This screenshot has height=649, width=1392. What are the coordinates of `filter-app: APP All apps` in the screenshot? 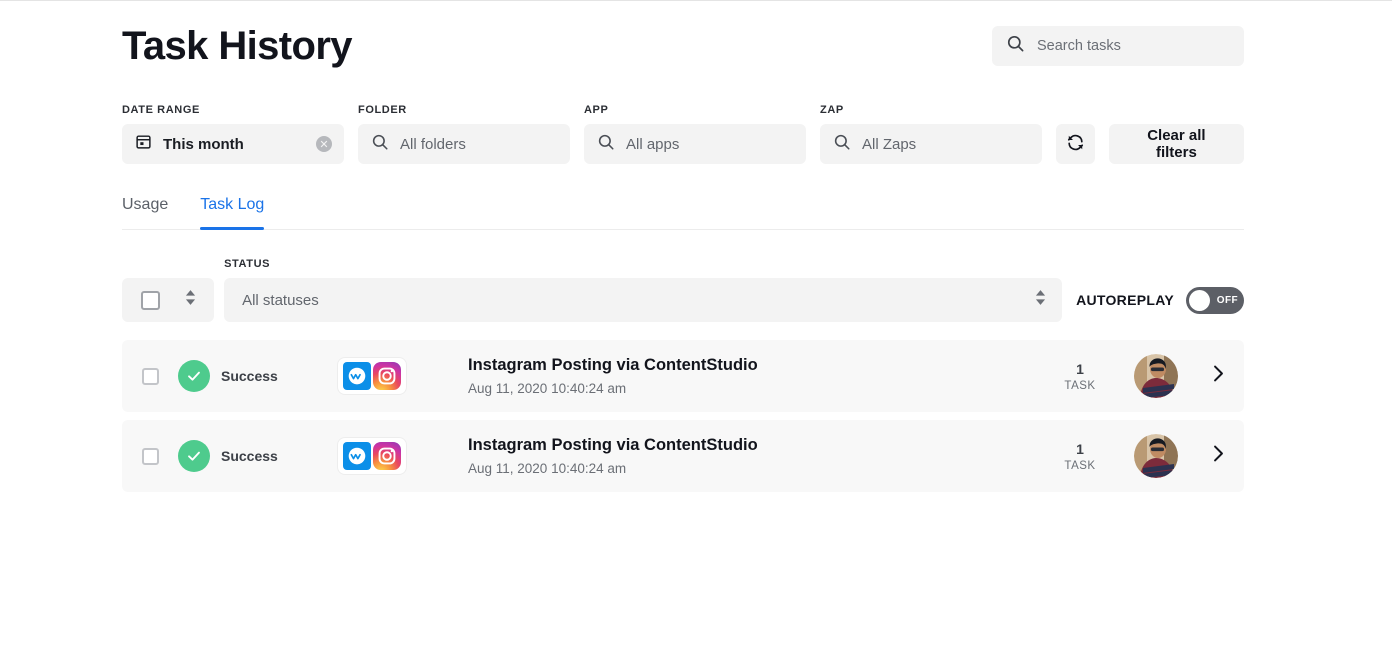 It's located at (695, 134).